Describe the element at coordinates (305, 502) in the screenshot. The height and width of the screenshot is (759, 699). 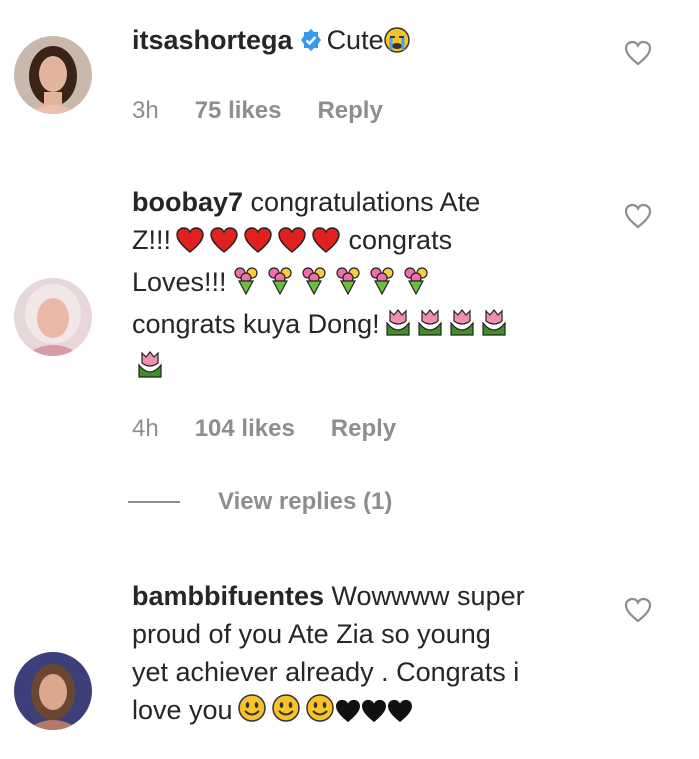
I see `view-replies-label: View replies (1)` at that location.